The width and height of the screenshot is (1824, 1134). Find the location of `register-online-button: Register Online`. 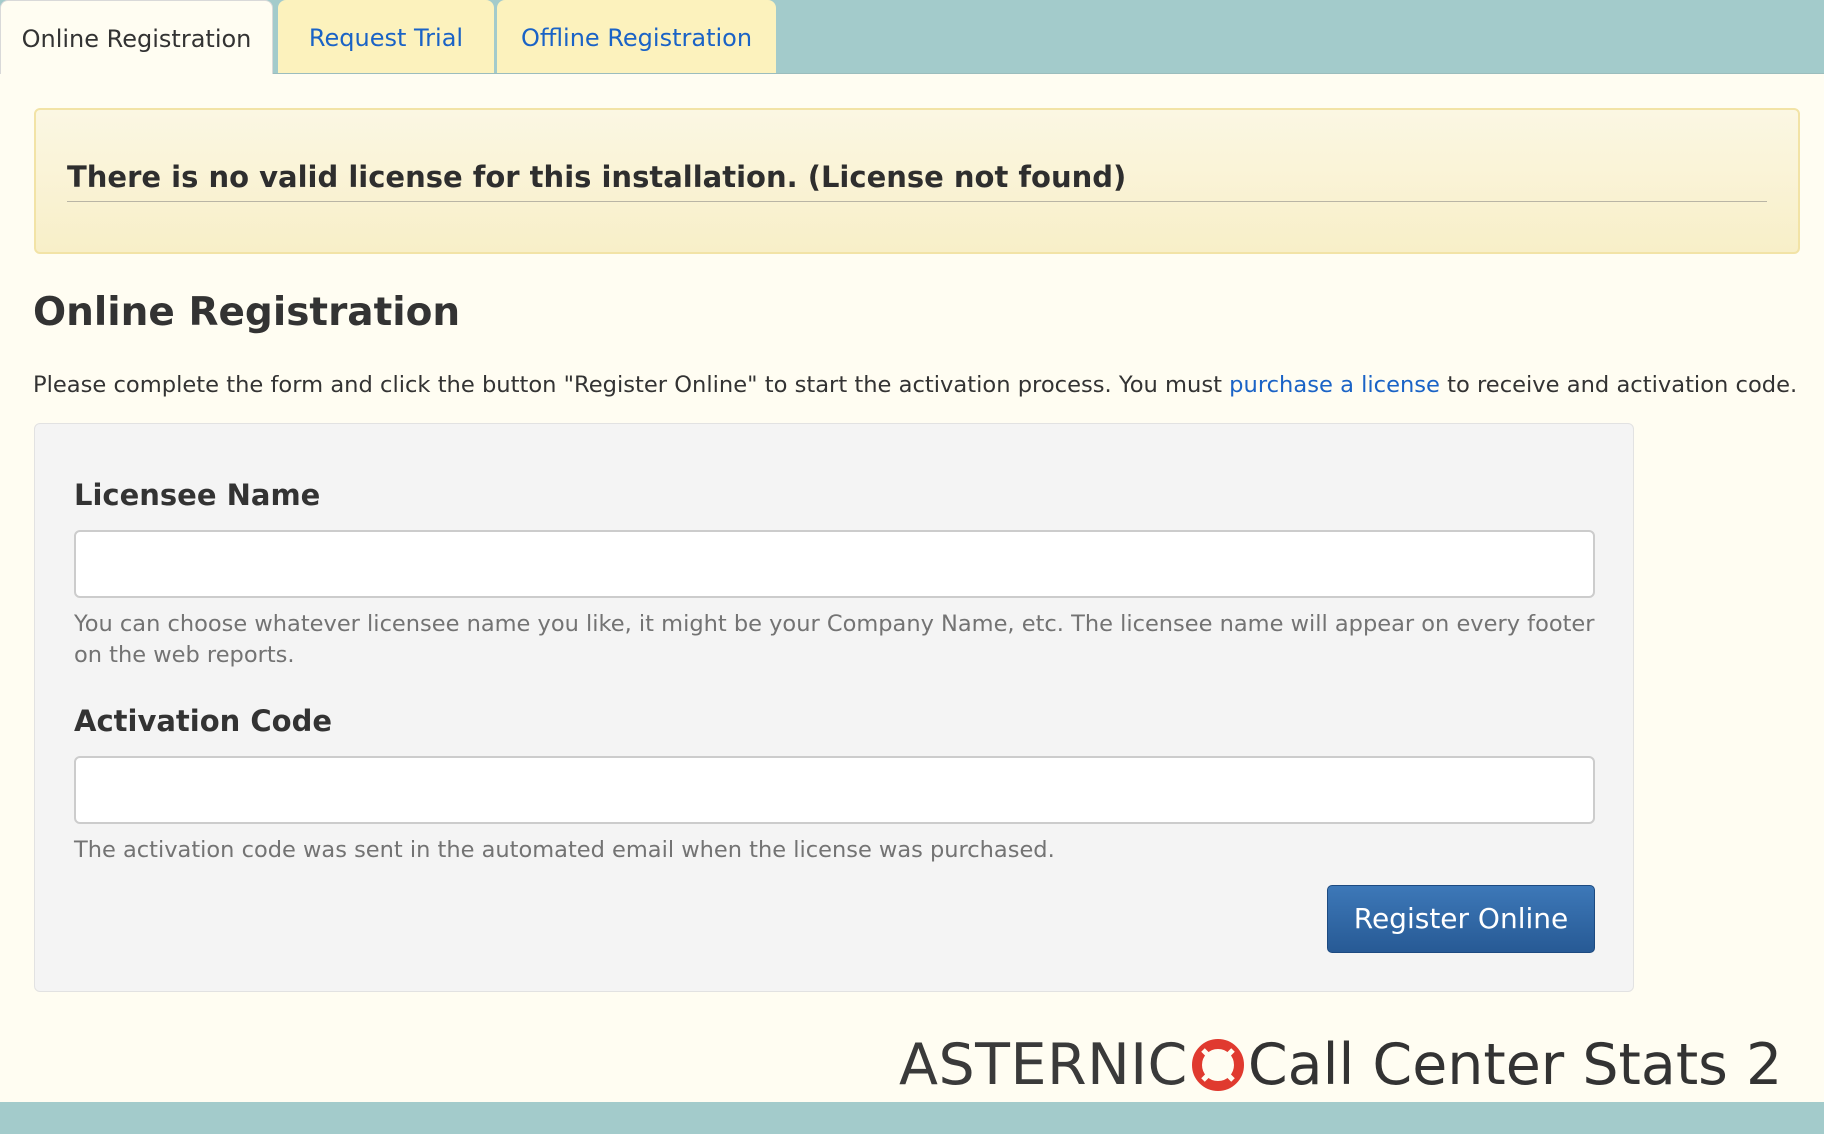

register-online-button: Register Online is located at coordinates (1461, 919).